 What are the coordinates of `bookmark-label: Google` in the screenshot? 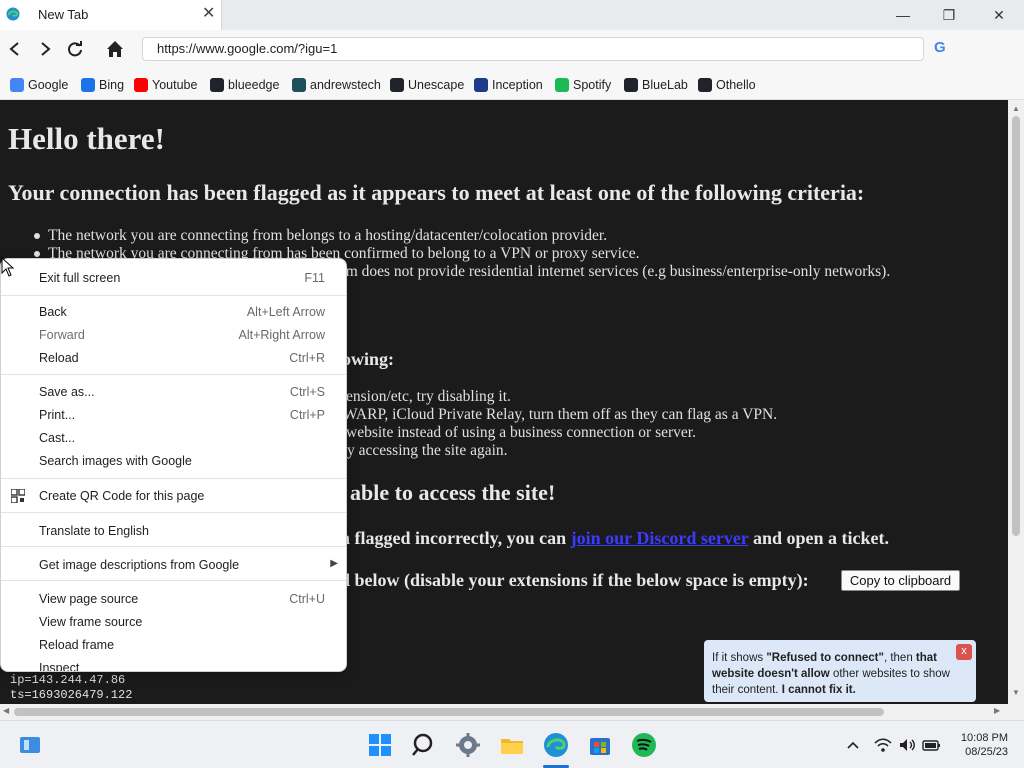 It's located at (48, 85).